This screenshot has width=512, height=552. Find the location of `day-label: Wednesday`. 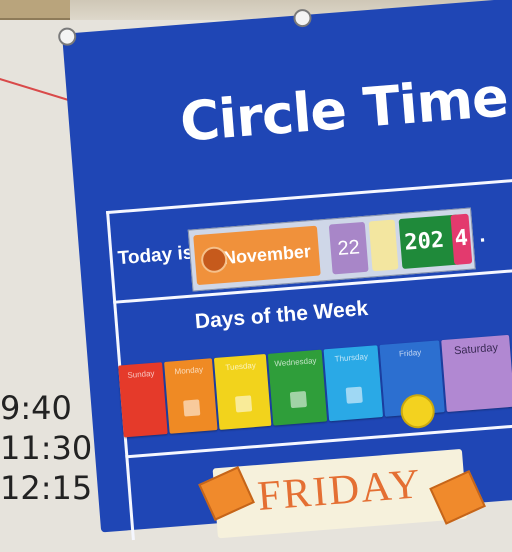

day-label: Wednesday is located at coordinates (295, 362).